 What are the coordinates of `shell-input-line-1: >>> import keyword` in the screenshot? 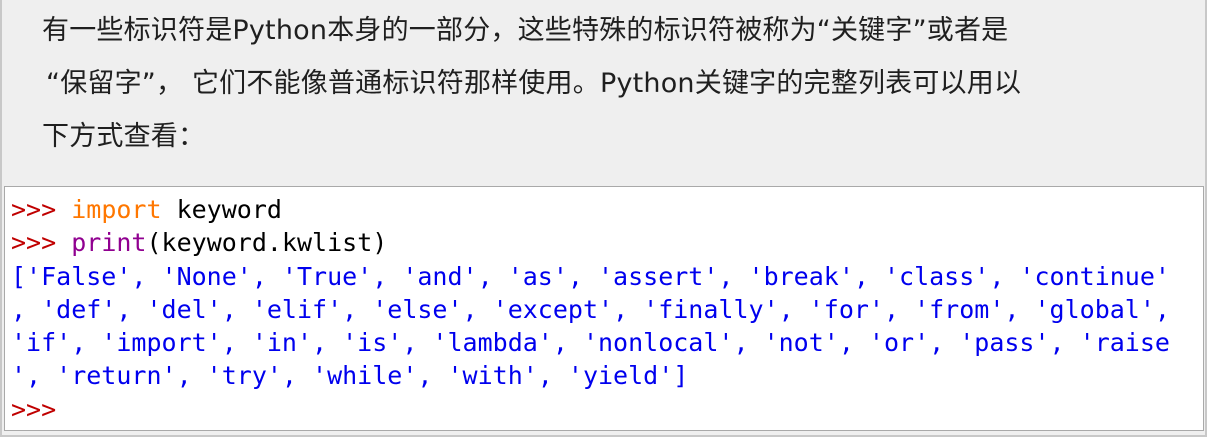 It's located at (607, 209).